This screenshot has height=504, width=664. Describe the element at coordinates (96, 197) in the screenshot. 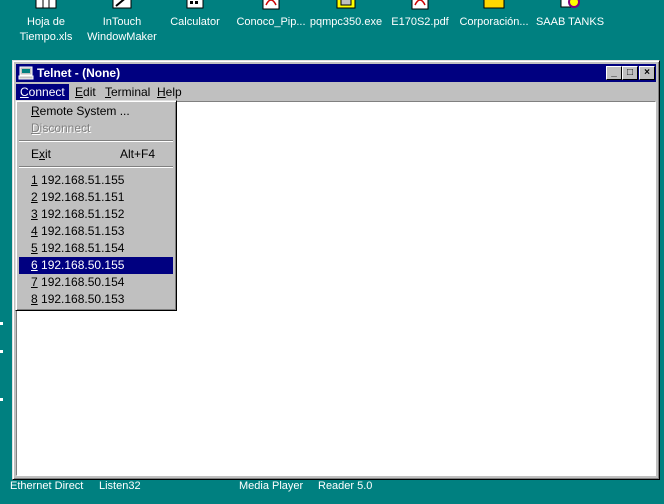

I see `menu-item-recent-host-2: 2 192.168.51.151` at that location.